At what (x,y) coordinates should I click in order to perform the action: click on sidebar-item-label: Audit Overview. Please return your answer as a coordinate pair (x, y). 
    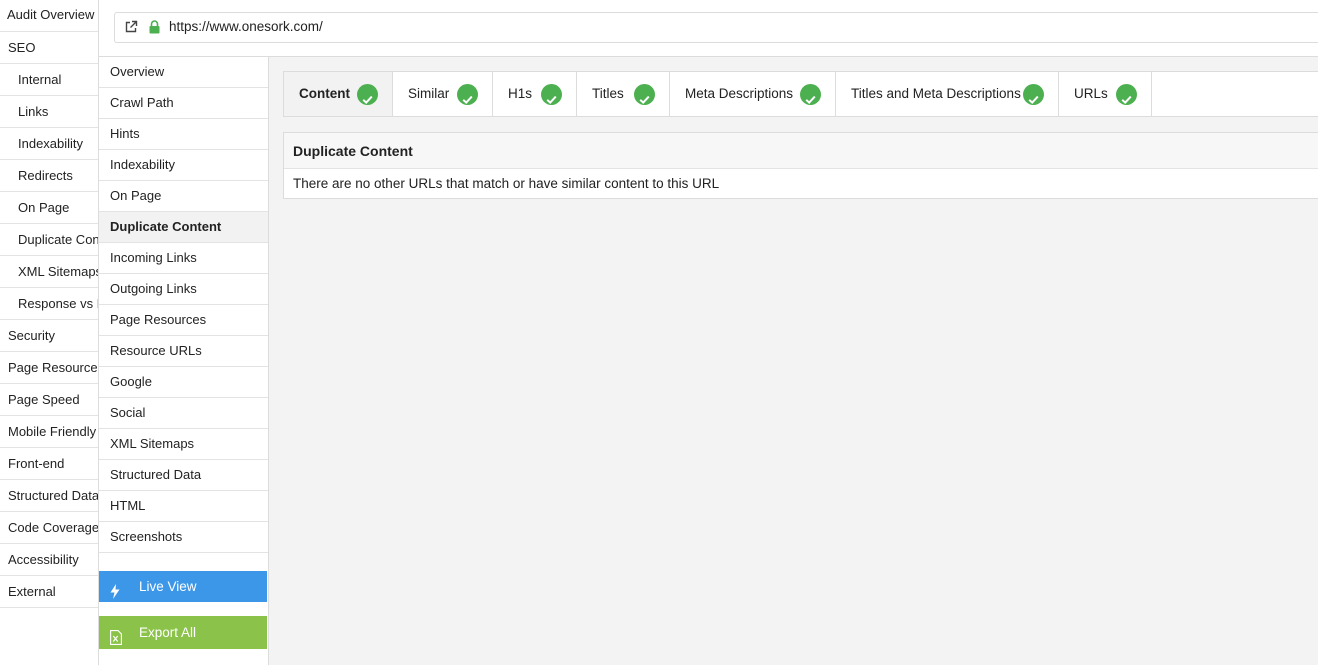
    Looking at the image, I should click on (51, 14).